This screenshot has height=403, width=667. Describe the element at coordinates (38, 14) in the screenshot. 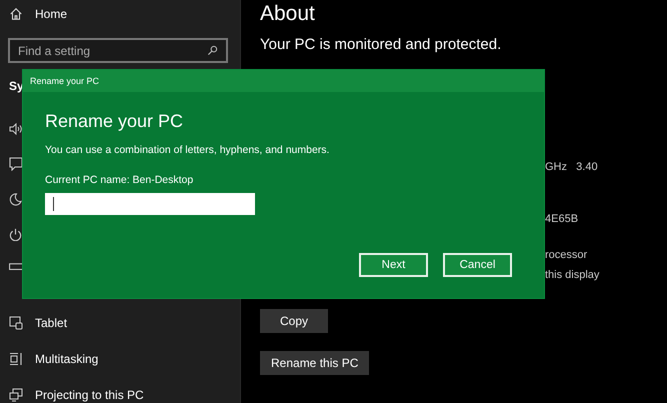

I see `home-link: Home` at that location.